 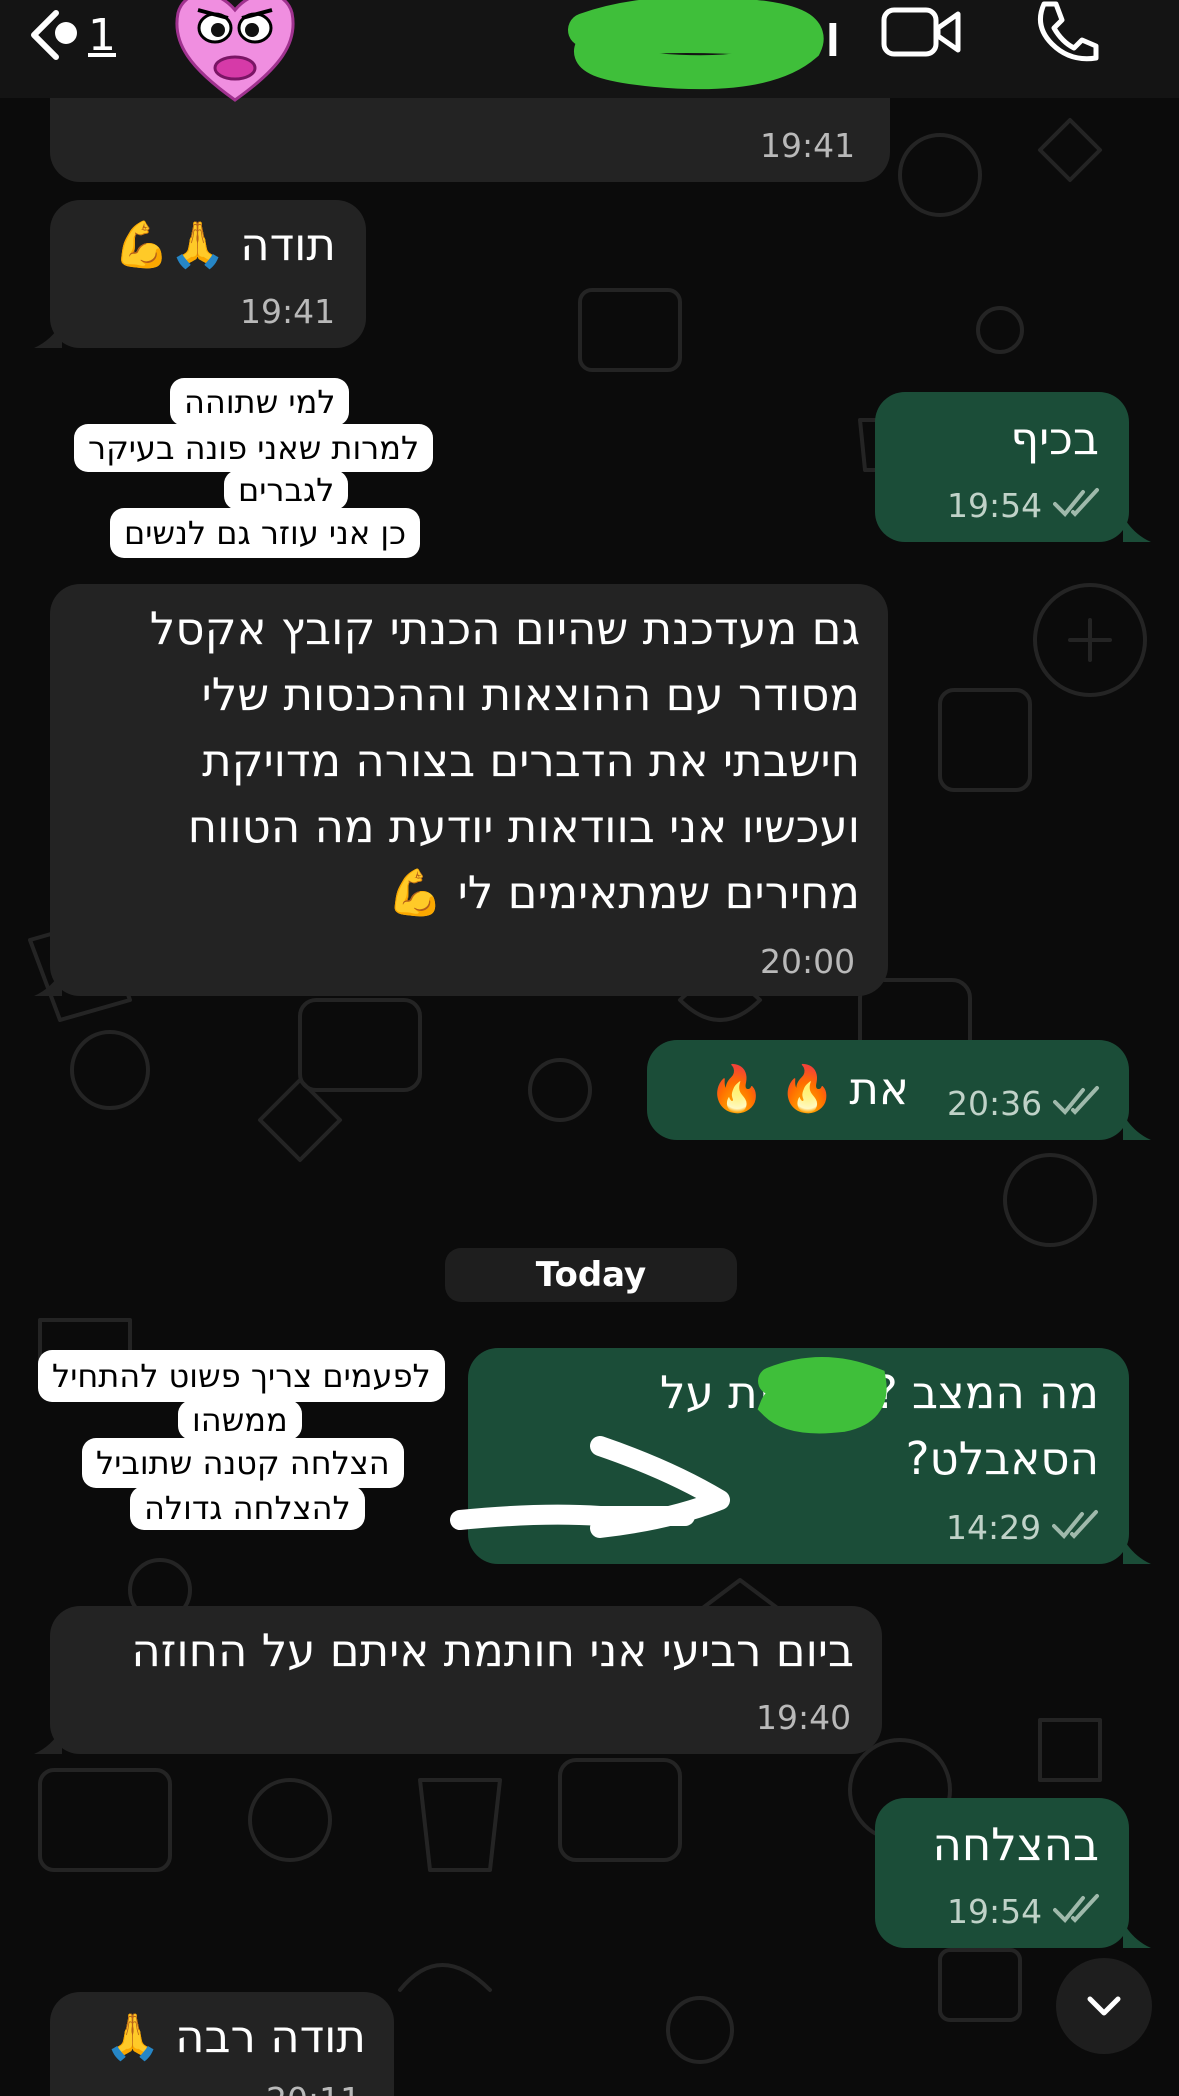 I want to click on message-bubble-in: תודה רבה 🙏 20:11, so click(x=222, y=2044).